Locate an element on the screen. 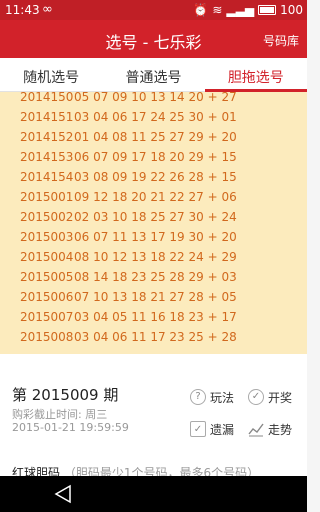  chevron-down-icon: ✓ is located at coordinates (256, 397).